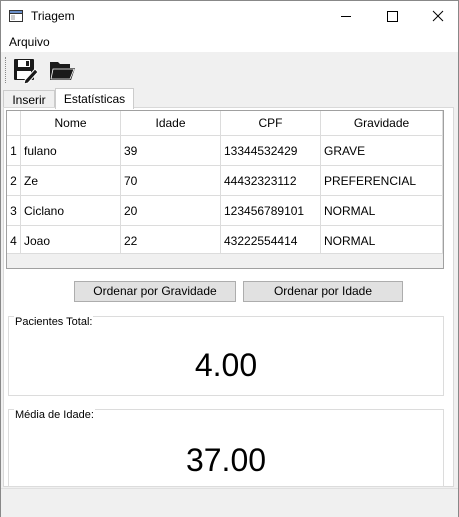 This screenshot has width=459, height=517. What do you see at coordinates (16, 16) in the screenshot?
I see `app-icon` at bounding box center [16, 16].